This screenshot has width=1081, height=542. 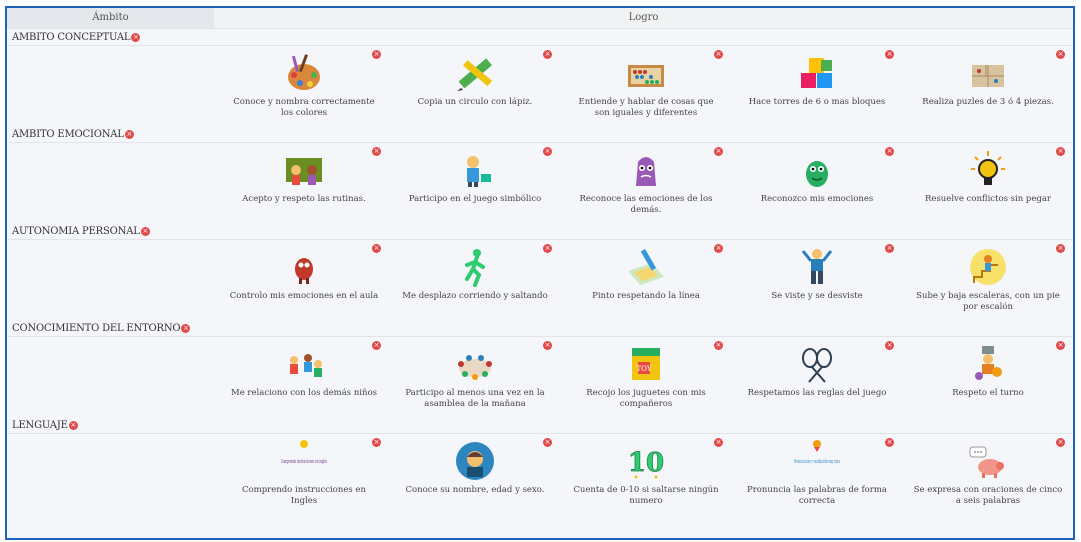 What do you see at coordinates (68, 134) in the screenshot?
I see `ambito-title-text: AMBITO EMOCIONAL` at bounding box center [68, 134].